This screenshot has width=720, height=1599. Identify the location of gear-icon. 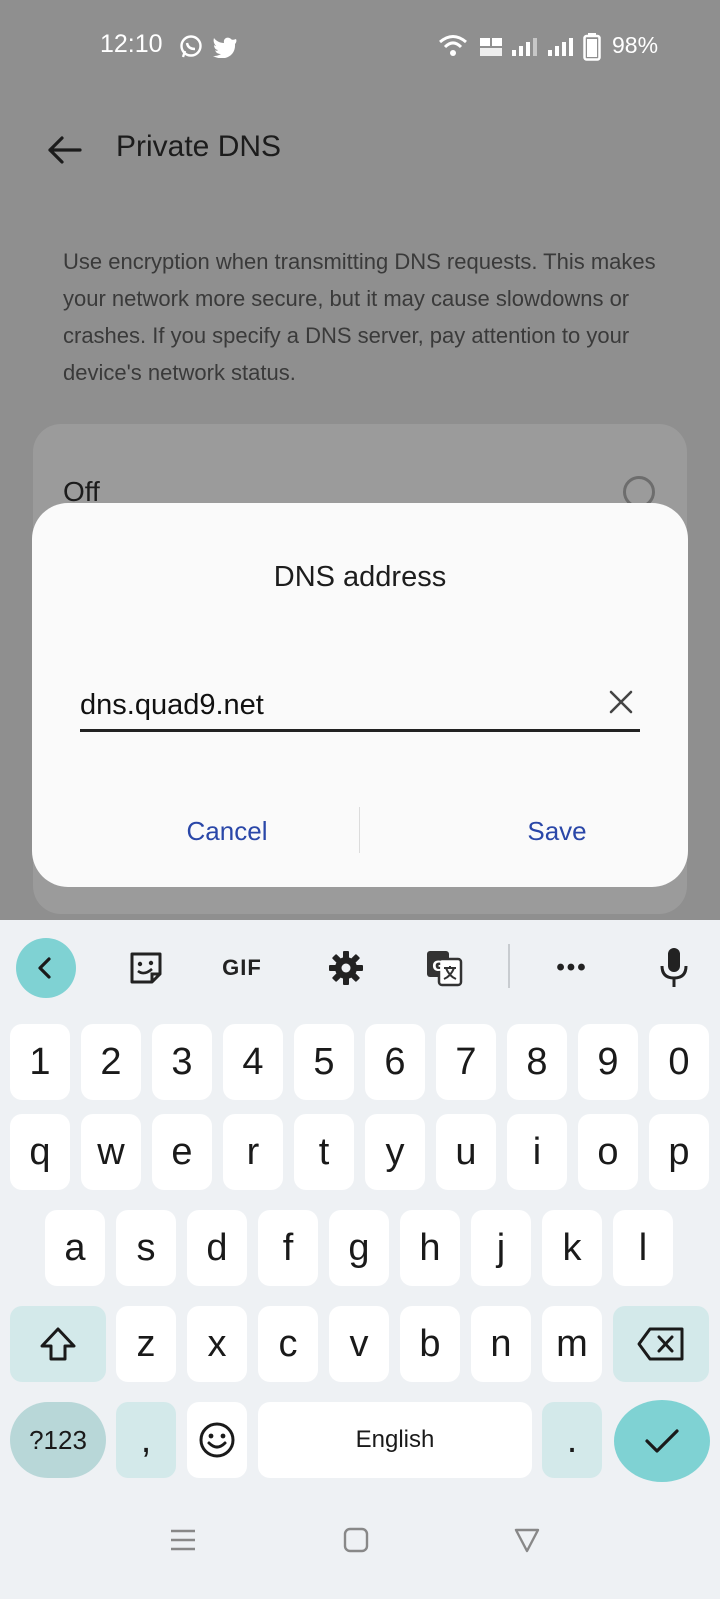
(346, 968).